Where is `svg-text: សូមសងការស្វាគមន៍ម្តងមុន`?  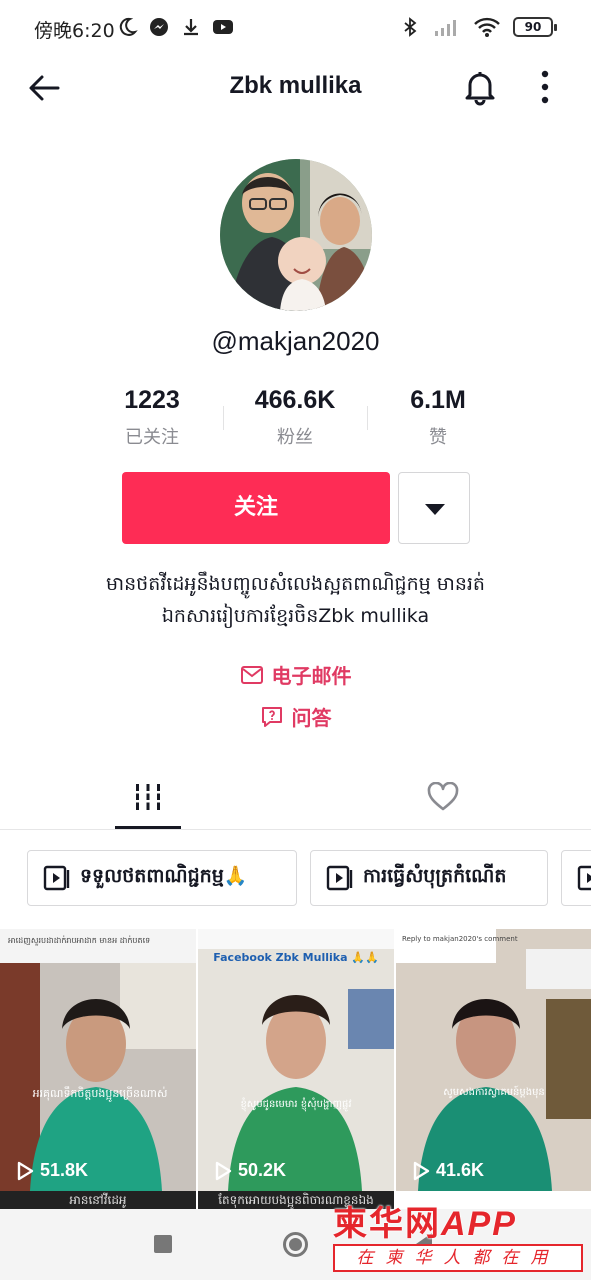
svg-text: សូមសងការស្វាគមន៍ម្តងមុន is located at coordinates (494, 1092).